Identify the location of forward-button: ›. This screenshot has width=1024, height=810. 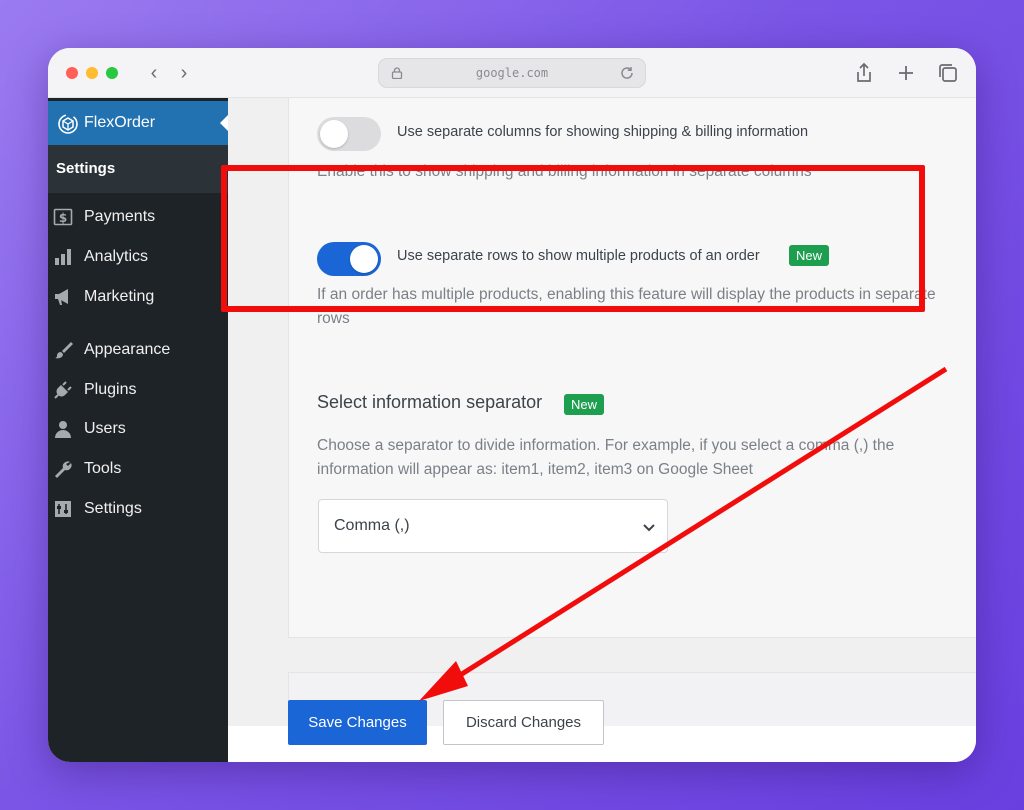
(184, 73).